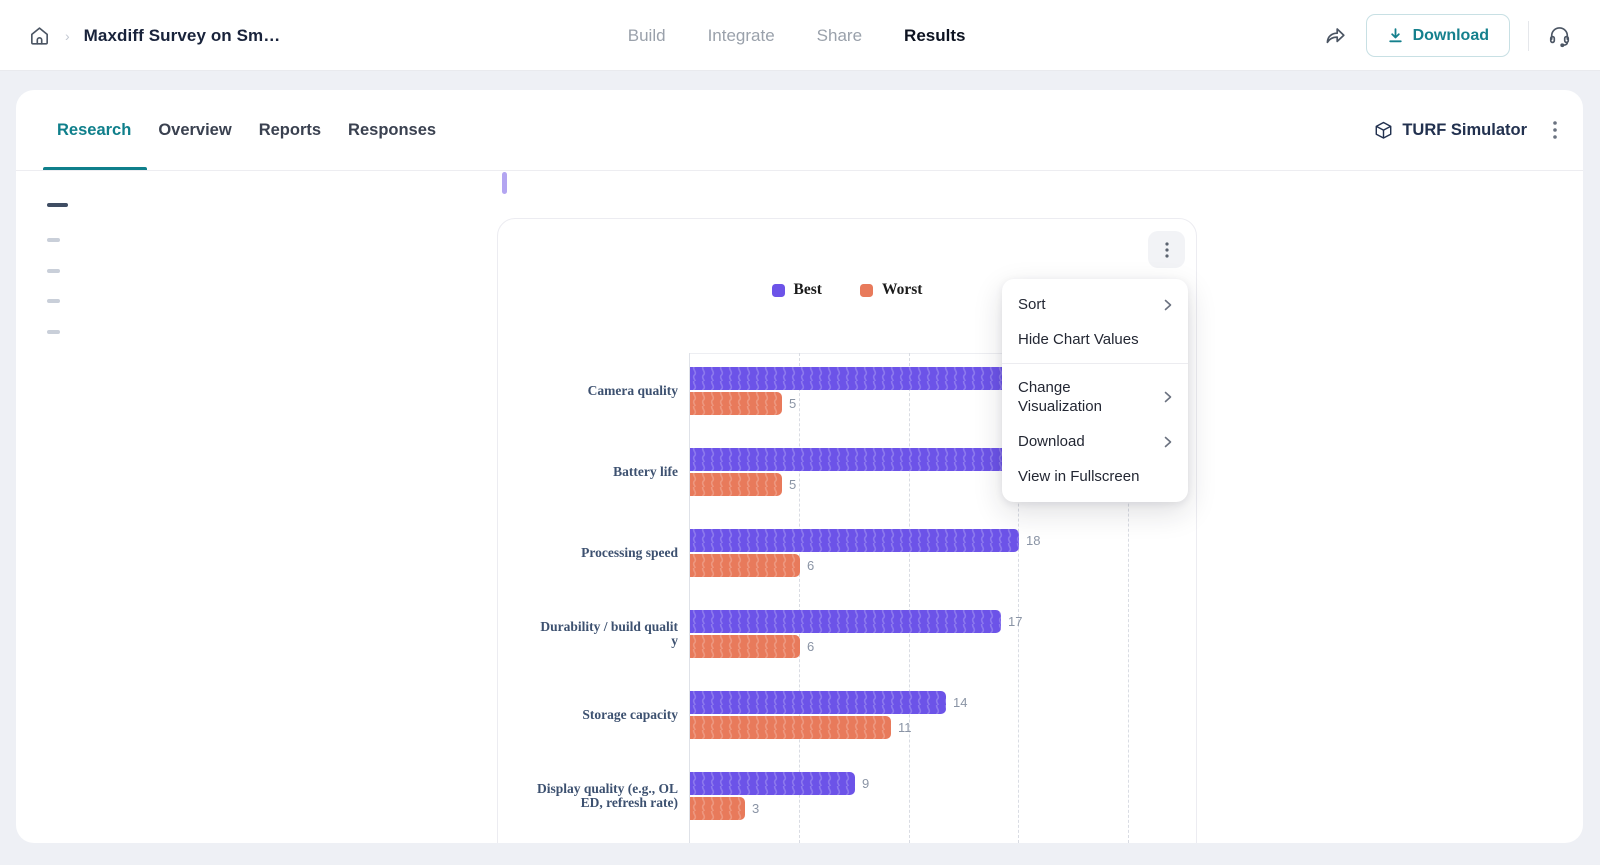  I want to click on navbar-divider, so click(1528, 35).